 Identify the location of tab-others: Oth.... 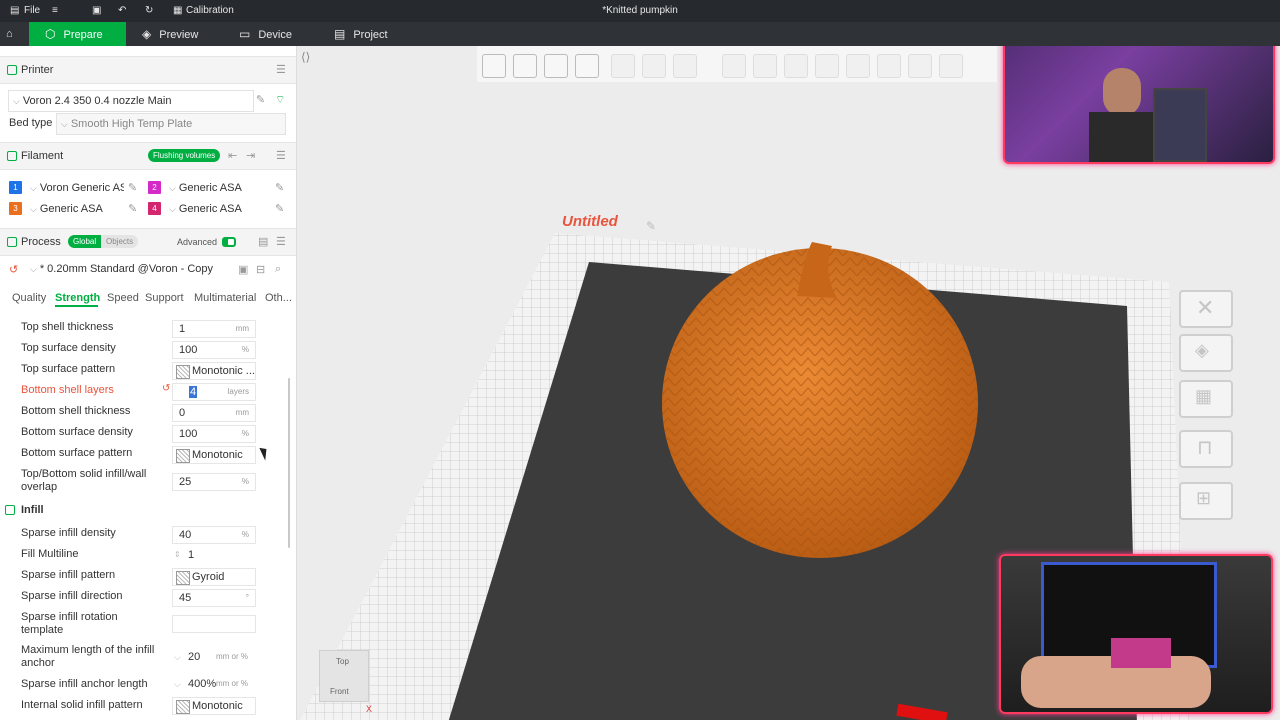
(278, 298).